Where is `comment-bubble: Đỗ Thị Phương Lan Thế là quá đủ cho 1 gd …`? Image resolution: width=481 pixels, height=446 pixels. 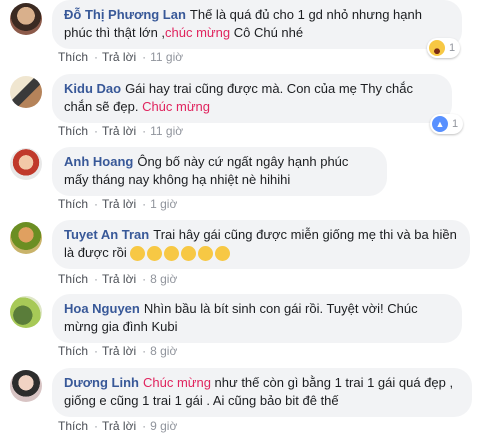
comment-bubble: Đỗ Thị Phương Lan Thế là quá đủ cho 1 gd … is located at coordinates (257, 24).